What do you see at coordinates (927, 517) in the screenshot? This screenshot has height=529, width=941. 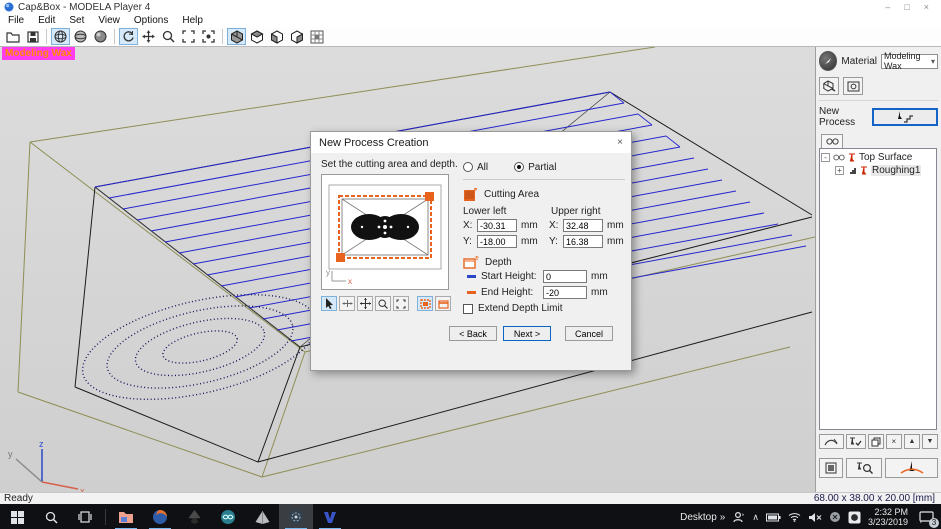 I see `action-center-button: 3` at bounding box center [927, 517].